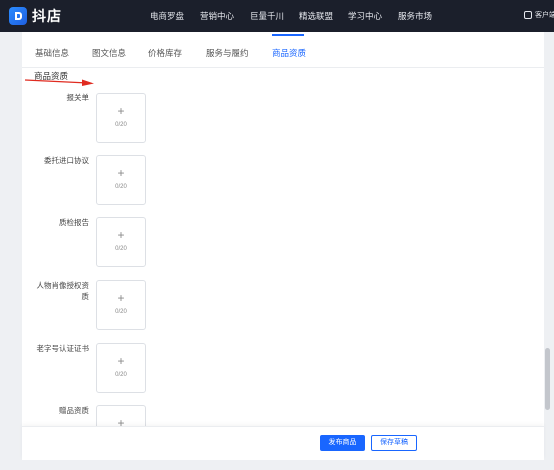 The height and width of the screenshot is (470, 554). What do you see at coordinates (63, 291) in the screenshot?
I see `label-portrait-authorization: 人物肖像授权资 质` at bounding box center [63, 291].